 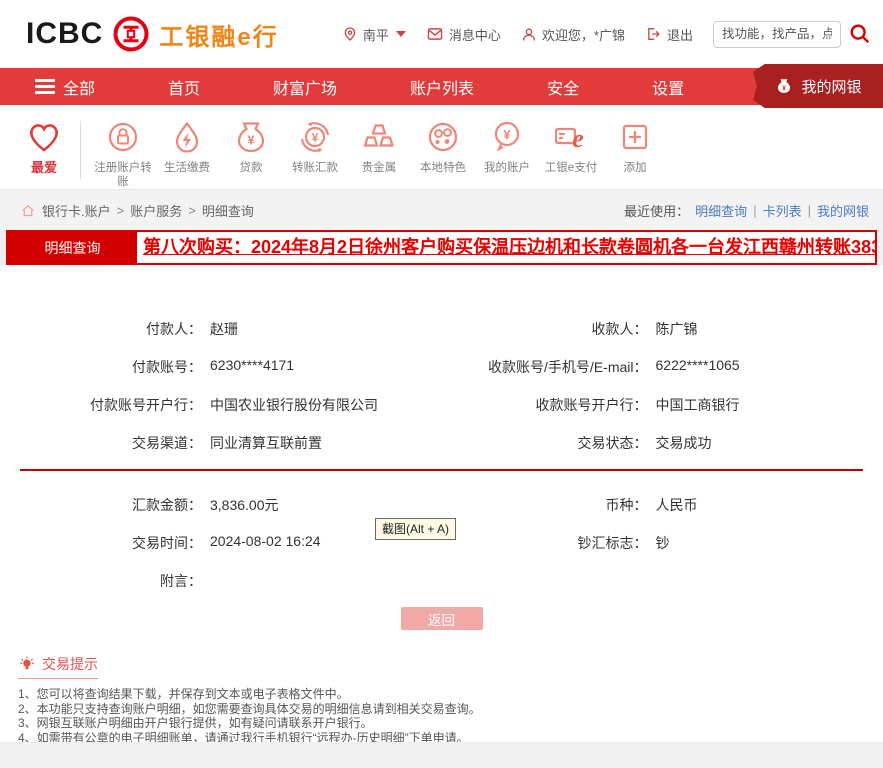 I want to click on message-center-link: 消息中心, so click(x=463, y=34).